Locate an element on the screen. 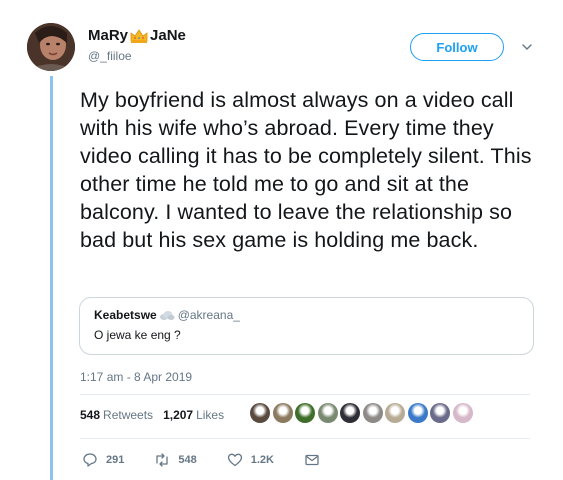  author-name: MaRy JaNe is located at coordinates (137, 35).